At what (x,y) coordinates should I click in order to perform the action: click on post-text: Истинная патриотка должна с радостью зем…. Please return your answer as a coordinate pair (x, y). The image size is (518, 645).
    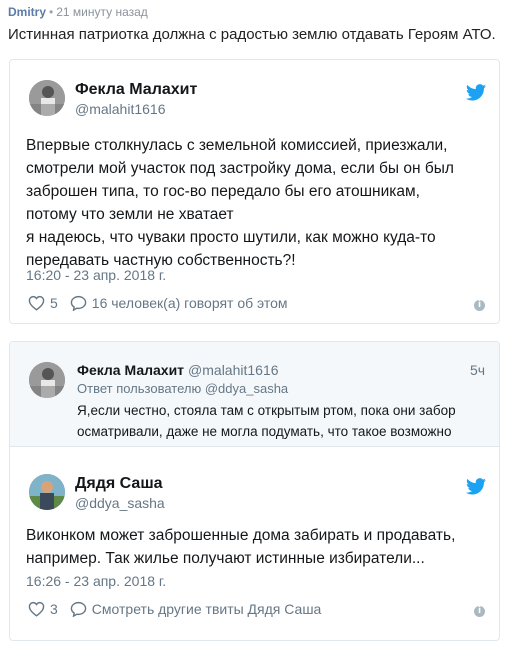
    Looking at the image, I should click on (252, 34).